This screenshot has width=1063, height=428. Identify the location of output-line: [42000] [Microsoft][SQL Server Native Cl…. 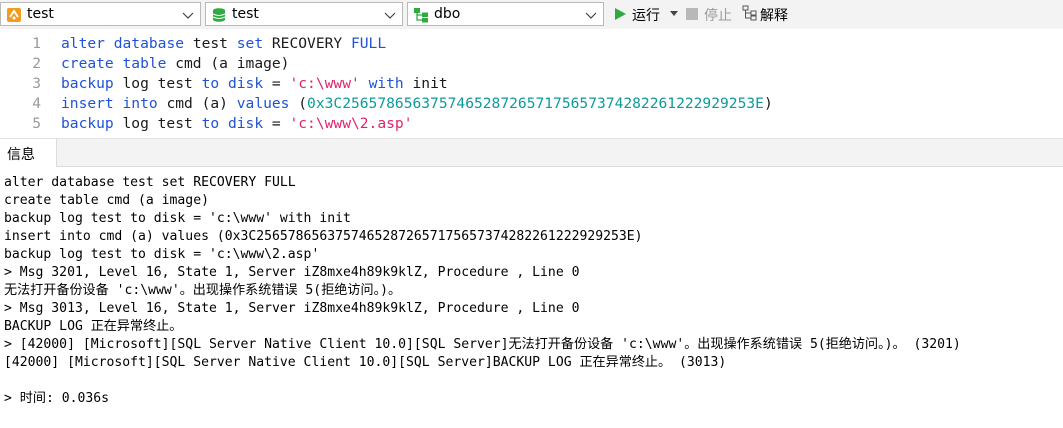
(365, 362).